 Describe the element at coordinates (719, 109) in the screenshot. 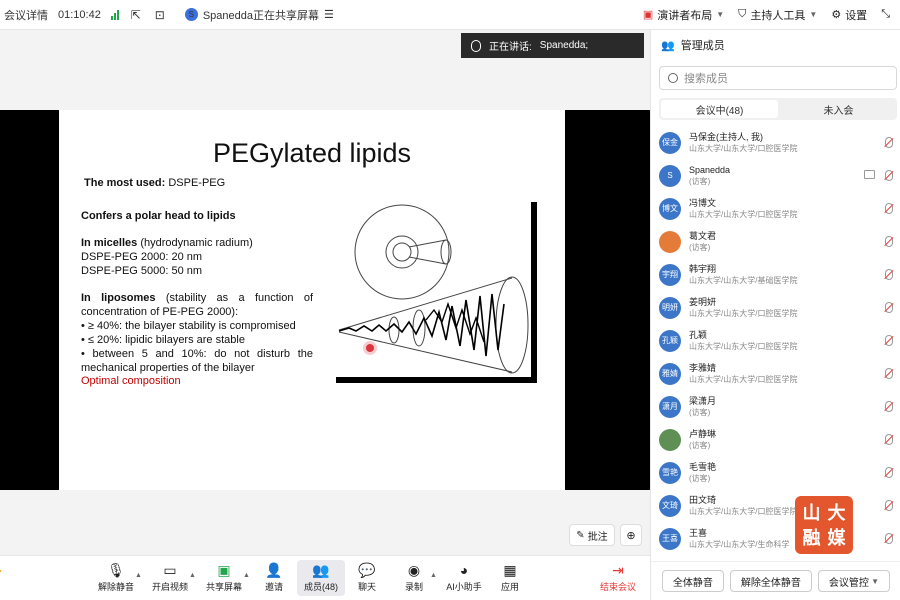

I see `tab-in-meeting: 会议中(48)` at that location.